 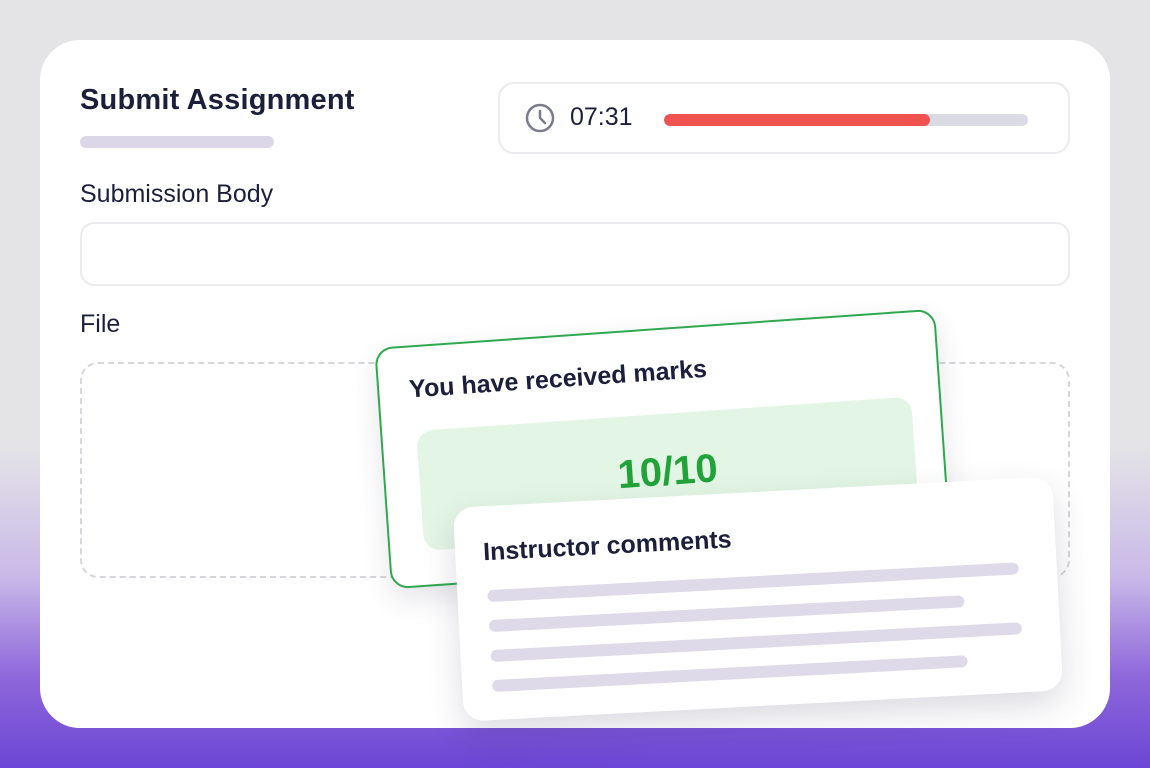 What do you see at coordinates (540, 118) in the screenshot?
I see `clock-icon` at bounding box center [540, 118].